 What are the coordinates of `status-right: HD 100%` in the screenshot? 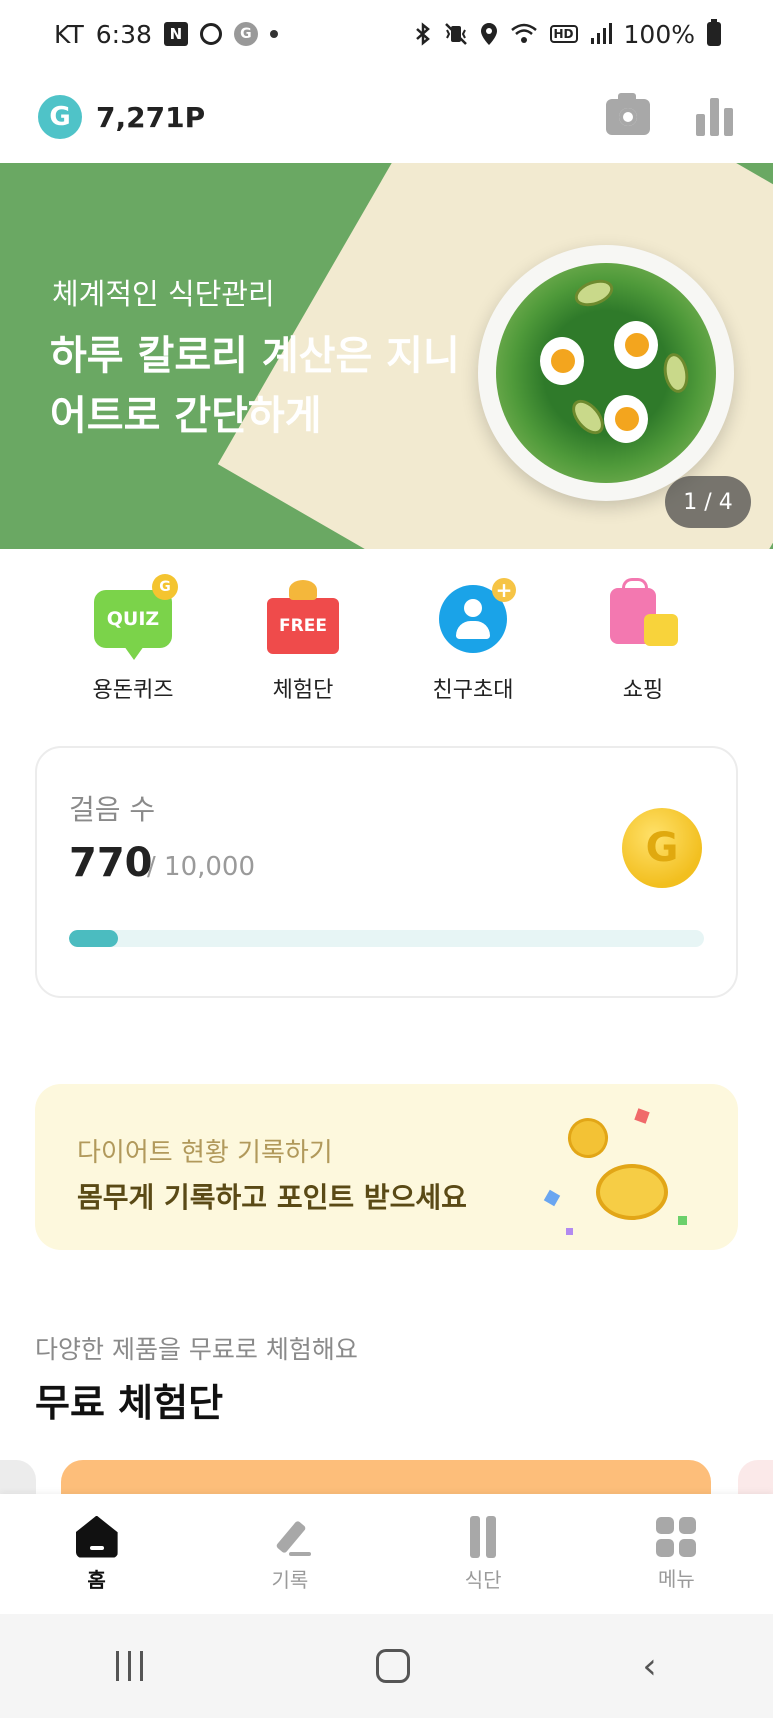 It's located at (567, 34).